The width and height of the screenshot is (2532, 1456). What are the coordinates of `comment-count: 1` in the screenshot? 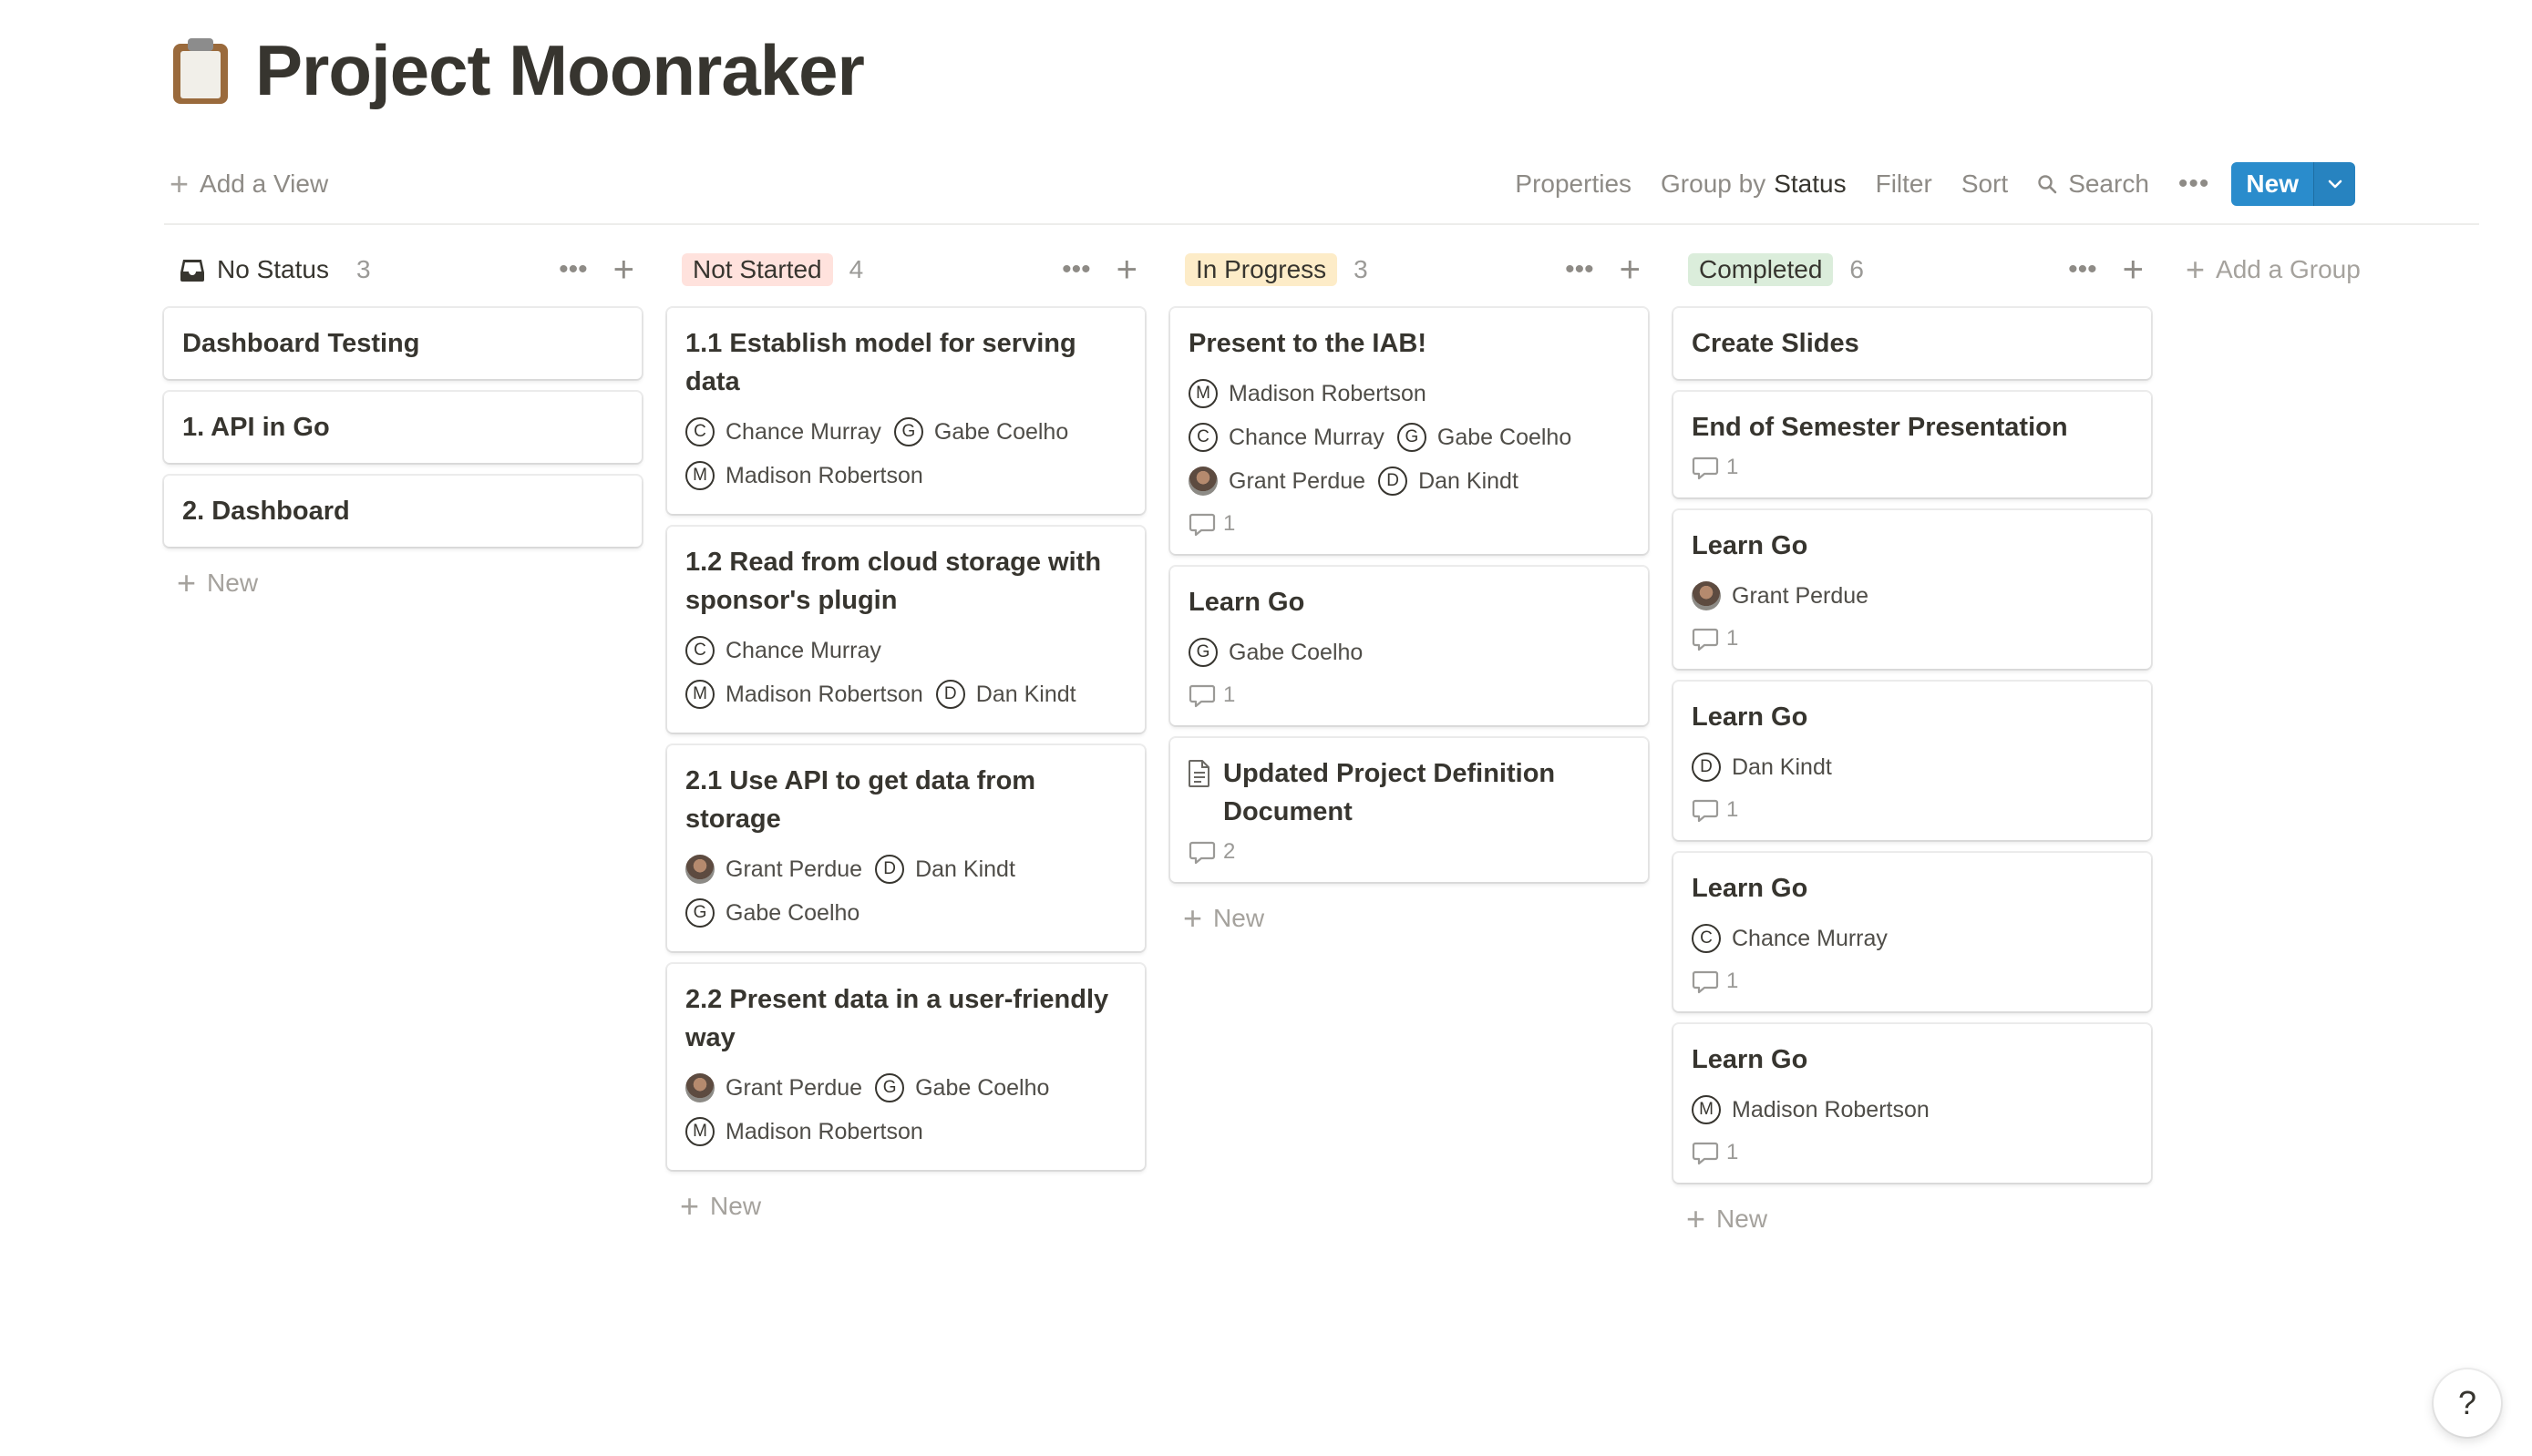 It's located at (1913, 638).